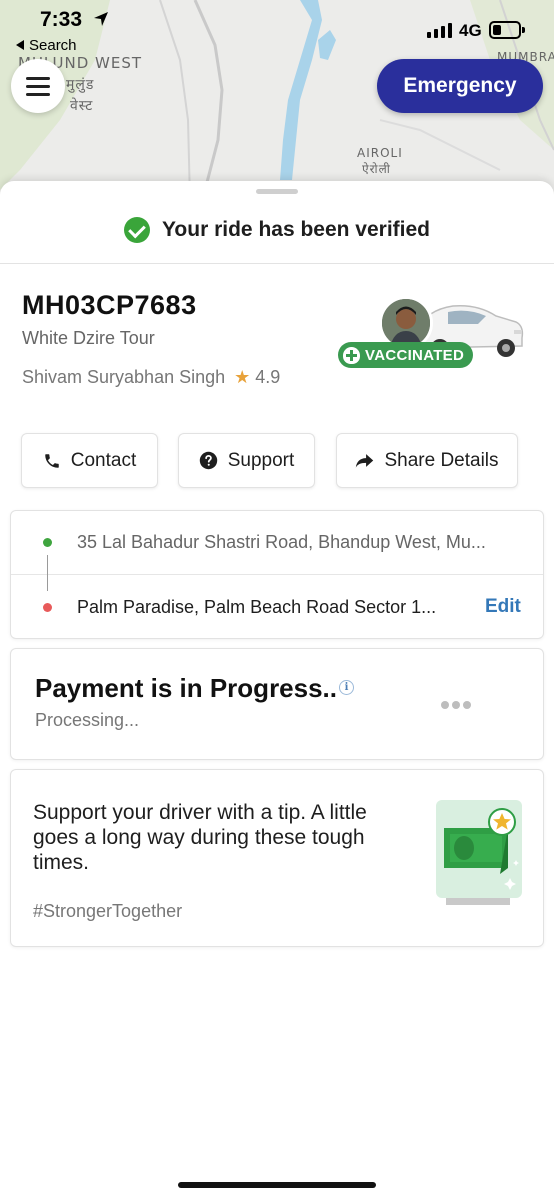 The height and width of the screenshot is (1200, 554). I want to click on share-arrow-icon, so click(365, 461).